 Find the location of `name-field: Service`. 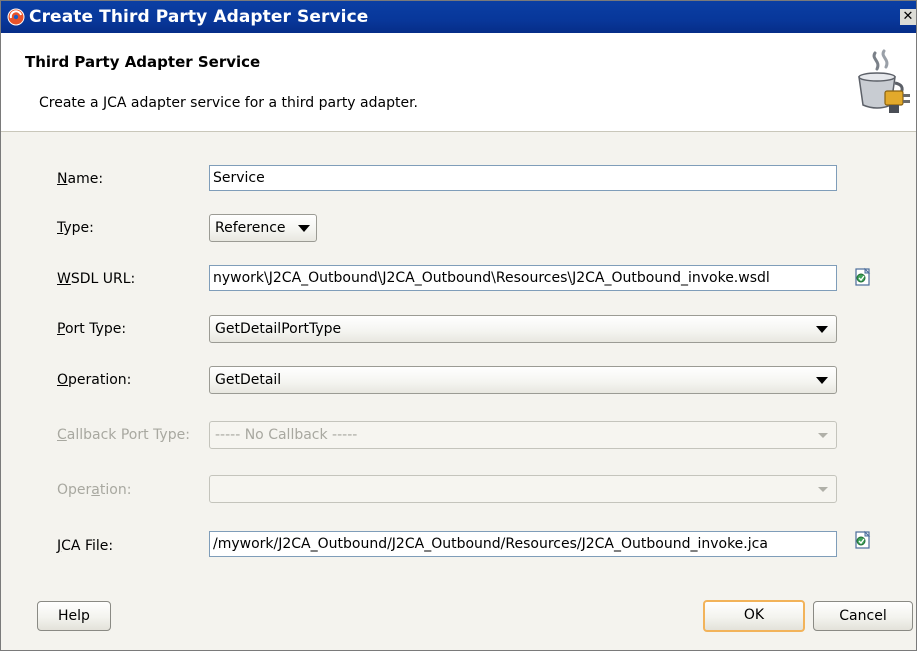

name-field: Service is located at coordinates (523, 178).